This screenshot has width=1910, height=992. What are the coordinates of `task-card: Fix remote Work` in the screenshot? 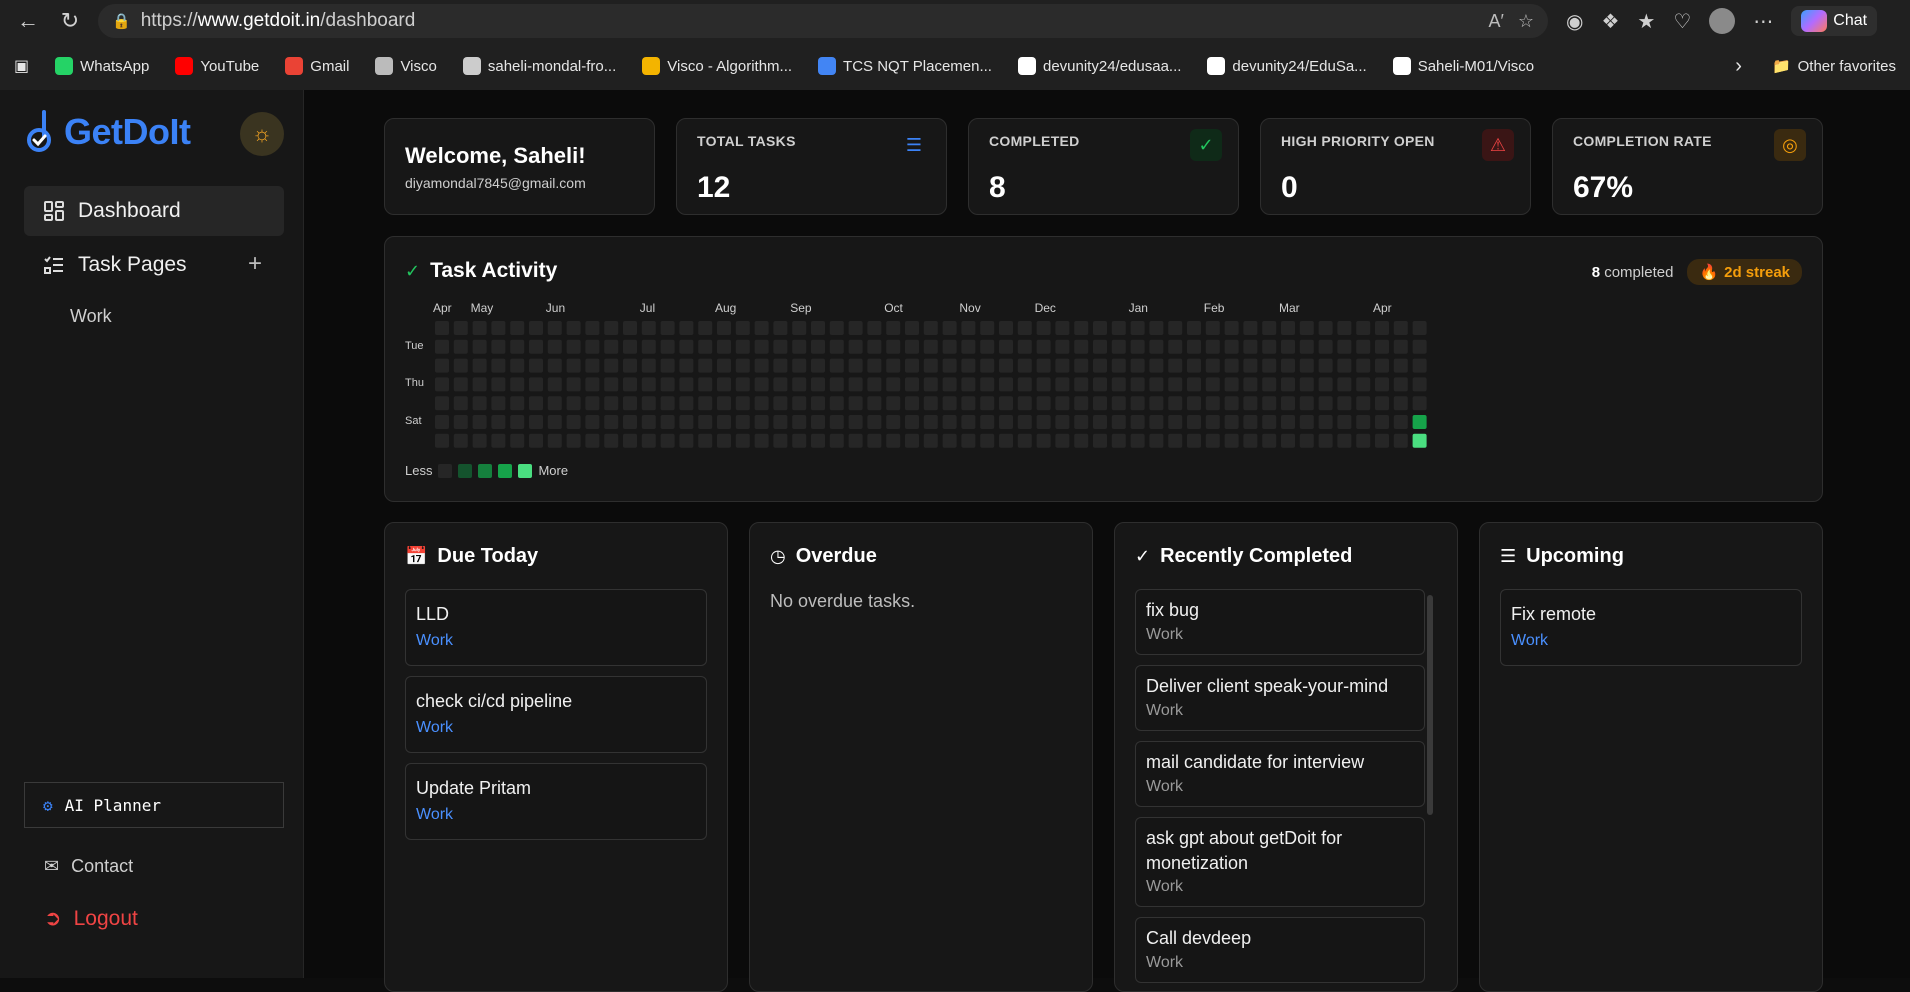 It's located at (1651, 627).